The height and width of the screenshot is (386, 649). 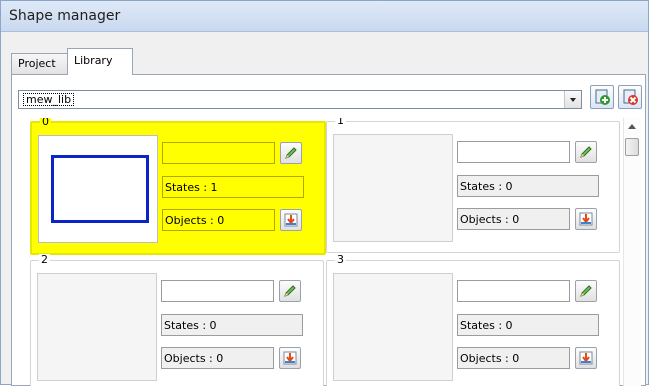 I want to click on delete-library-button, so click(x=630, y=97).